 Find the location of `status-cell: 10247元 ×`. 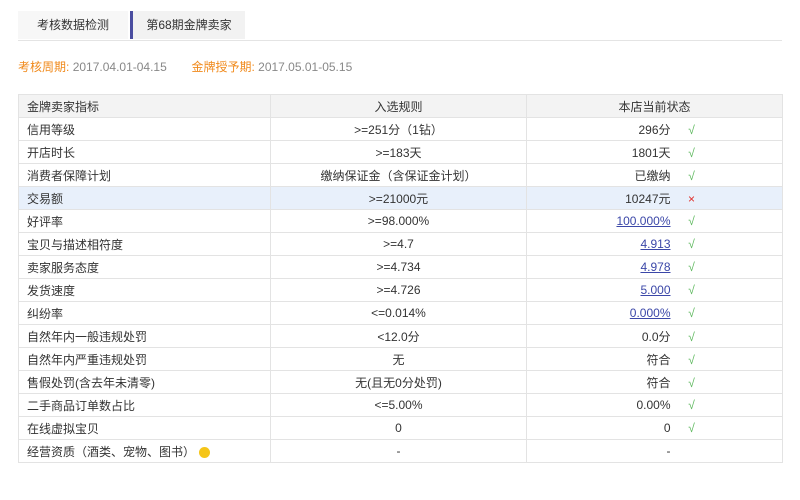

status-cell: 10247元 × is located at coordinates (654, 198).